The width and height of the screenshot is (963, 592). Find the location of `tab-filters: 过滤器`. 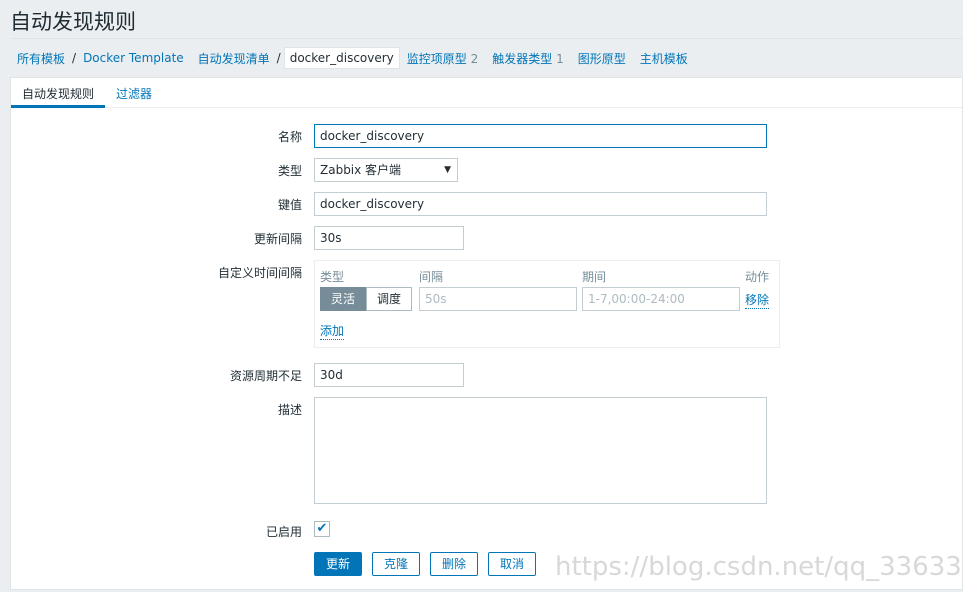

tab-filters: 过滤器 is located at coordinates (134, 93).